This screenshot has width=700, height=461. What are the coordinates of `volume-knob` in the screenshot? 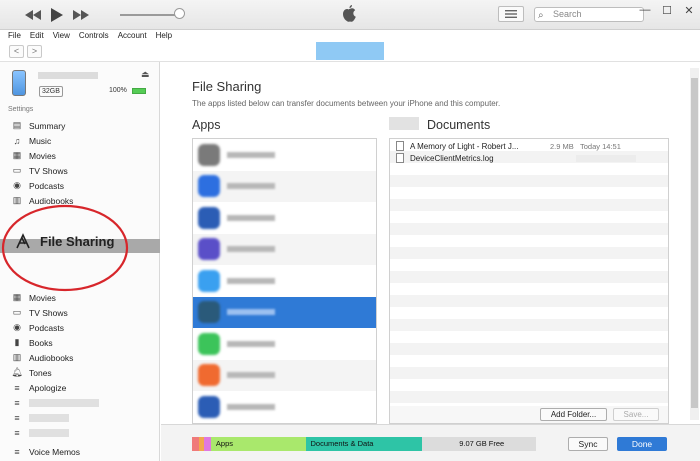 It's located at (179, 13).